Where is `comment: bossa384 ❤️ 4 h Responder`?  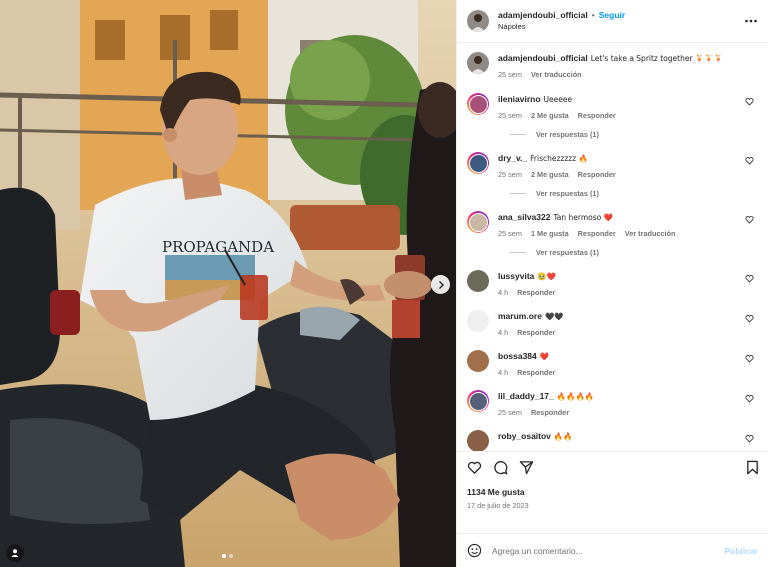 comment: bossa384 ❤️ 4 h Responder is located at coordinates (612, 363).